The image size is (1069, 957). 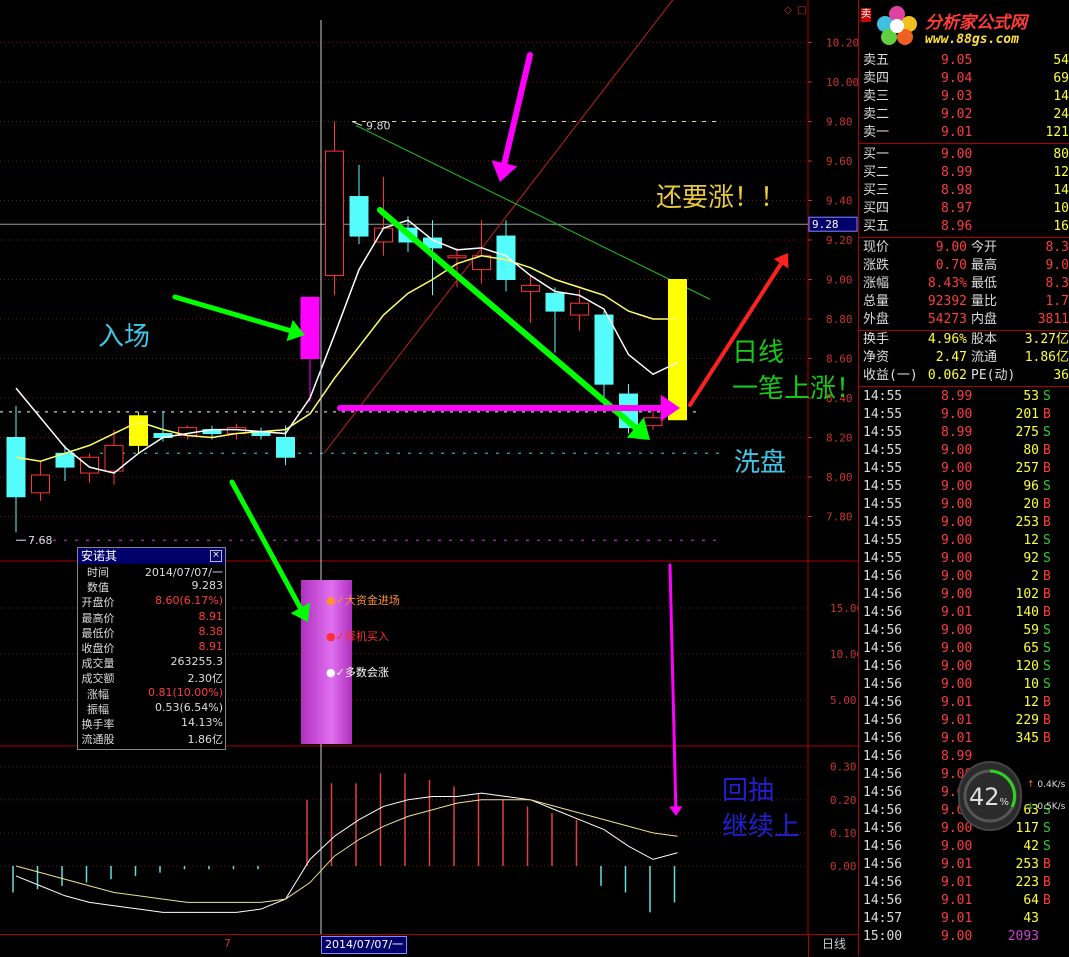 I want to click on info-row: 收盘价 8.91, so click(x=151, y=647).